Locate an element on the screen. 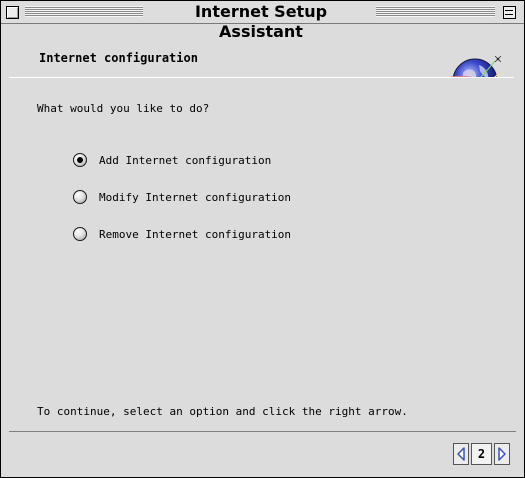 The image size is (525, 478). option-modify-configuration: Modify Internet configuration is located at coordinates (182, 197).